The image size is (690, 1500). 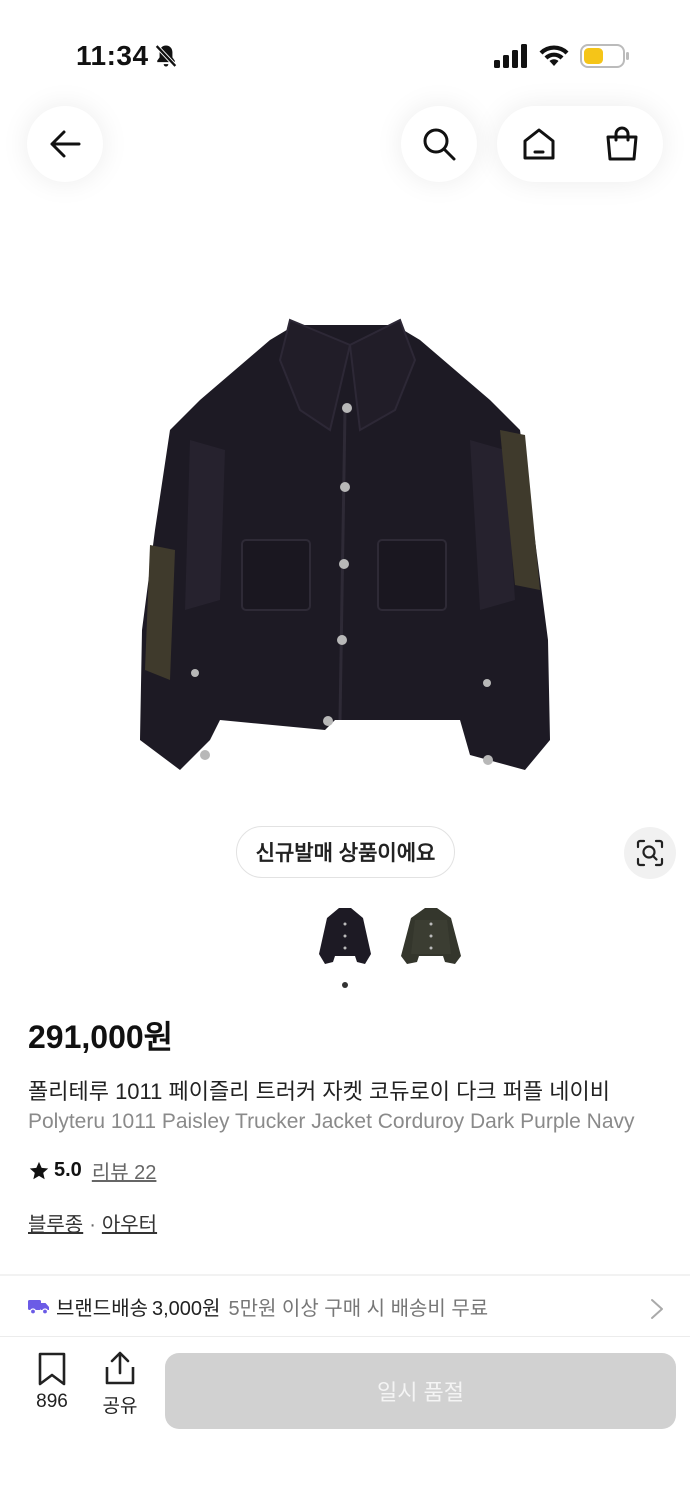 I want to click on carousel-indicator-dot, so click(x=345, y=985).